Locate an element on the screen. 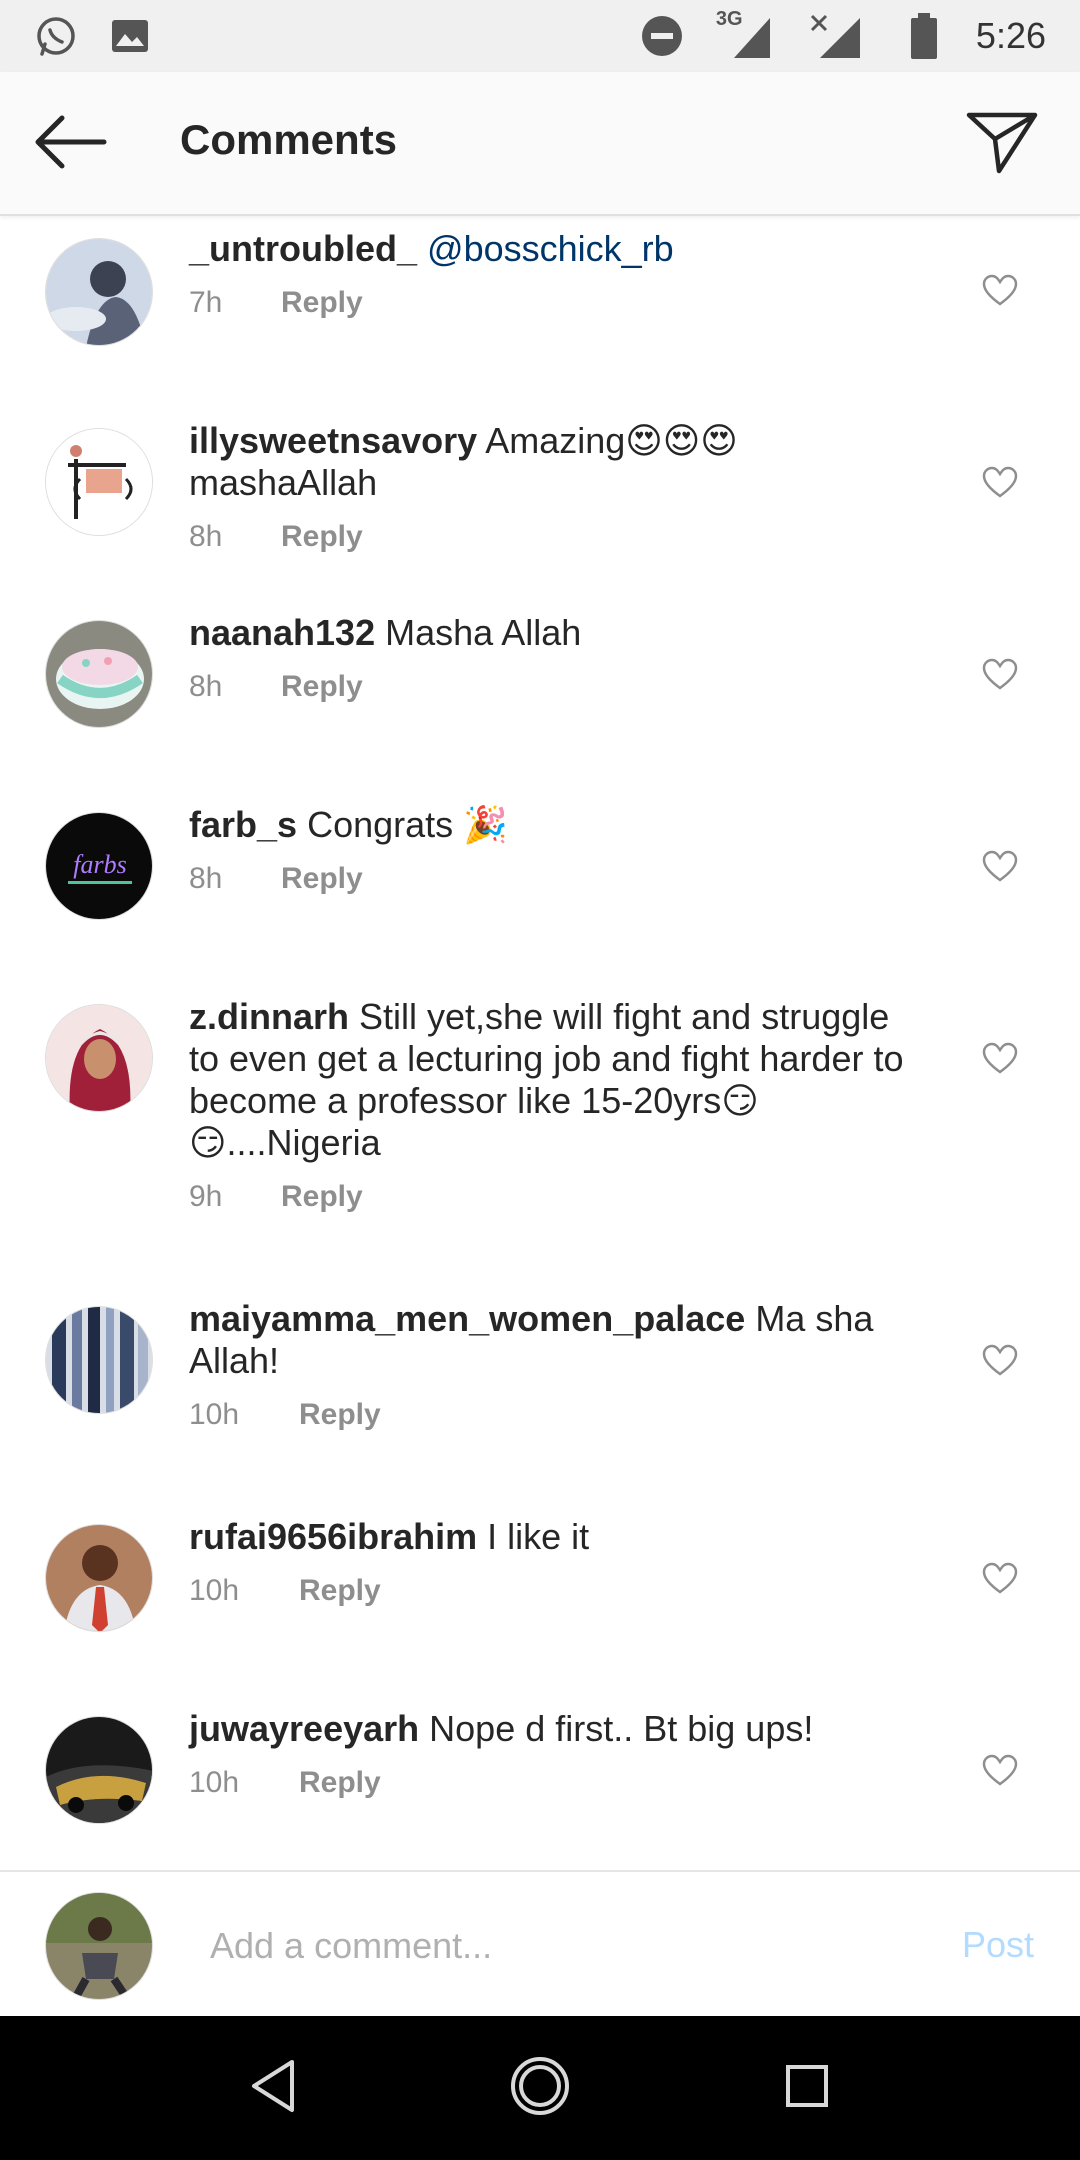 The image size is (1080, 2160). battery-icon is located at coordinates (924, 36).